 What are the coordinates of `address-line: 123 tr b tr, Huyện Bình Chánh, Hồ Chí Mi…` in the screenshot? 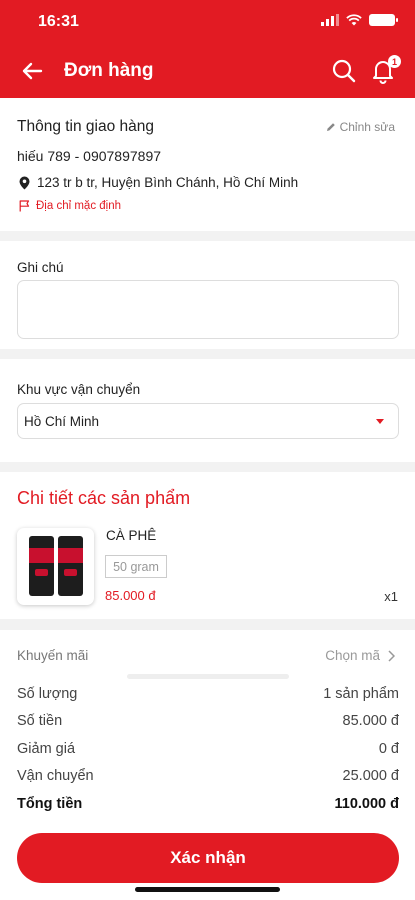 It's located at (158, 182).